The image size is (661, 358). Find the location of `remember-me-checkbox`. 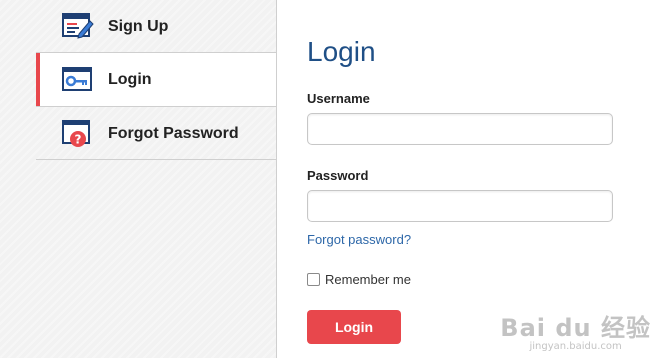

remember-me-checkbox is located at coordinates (313, 280).